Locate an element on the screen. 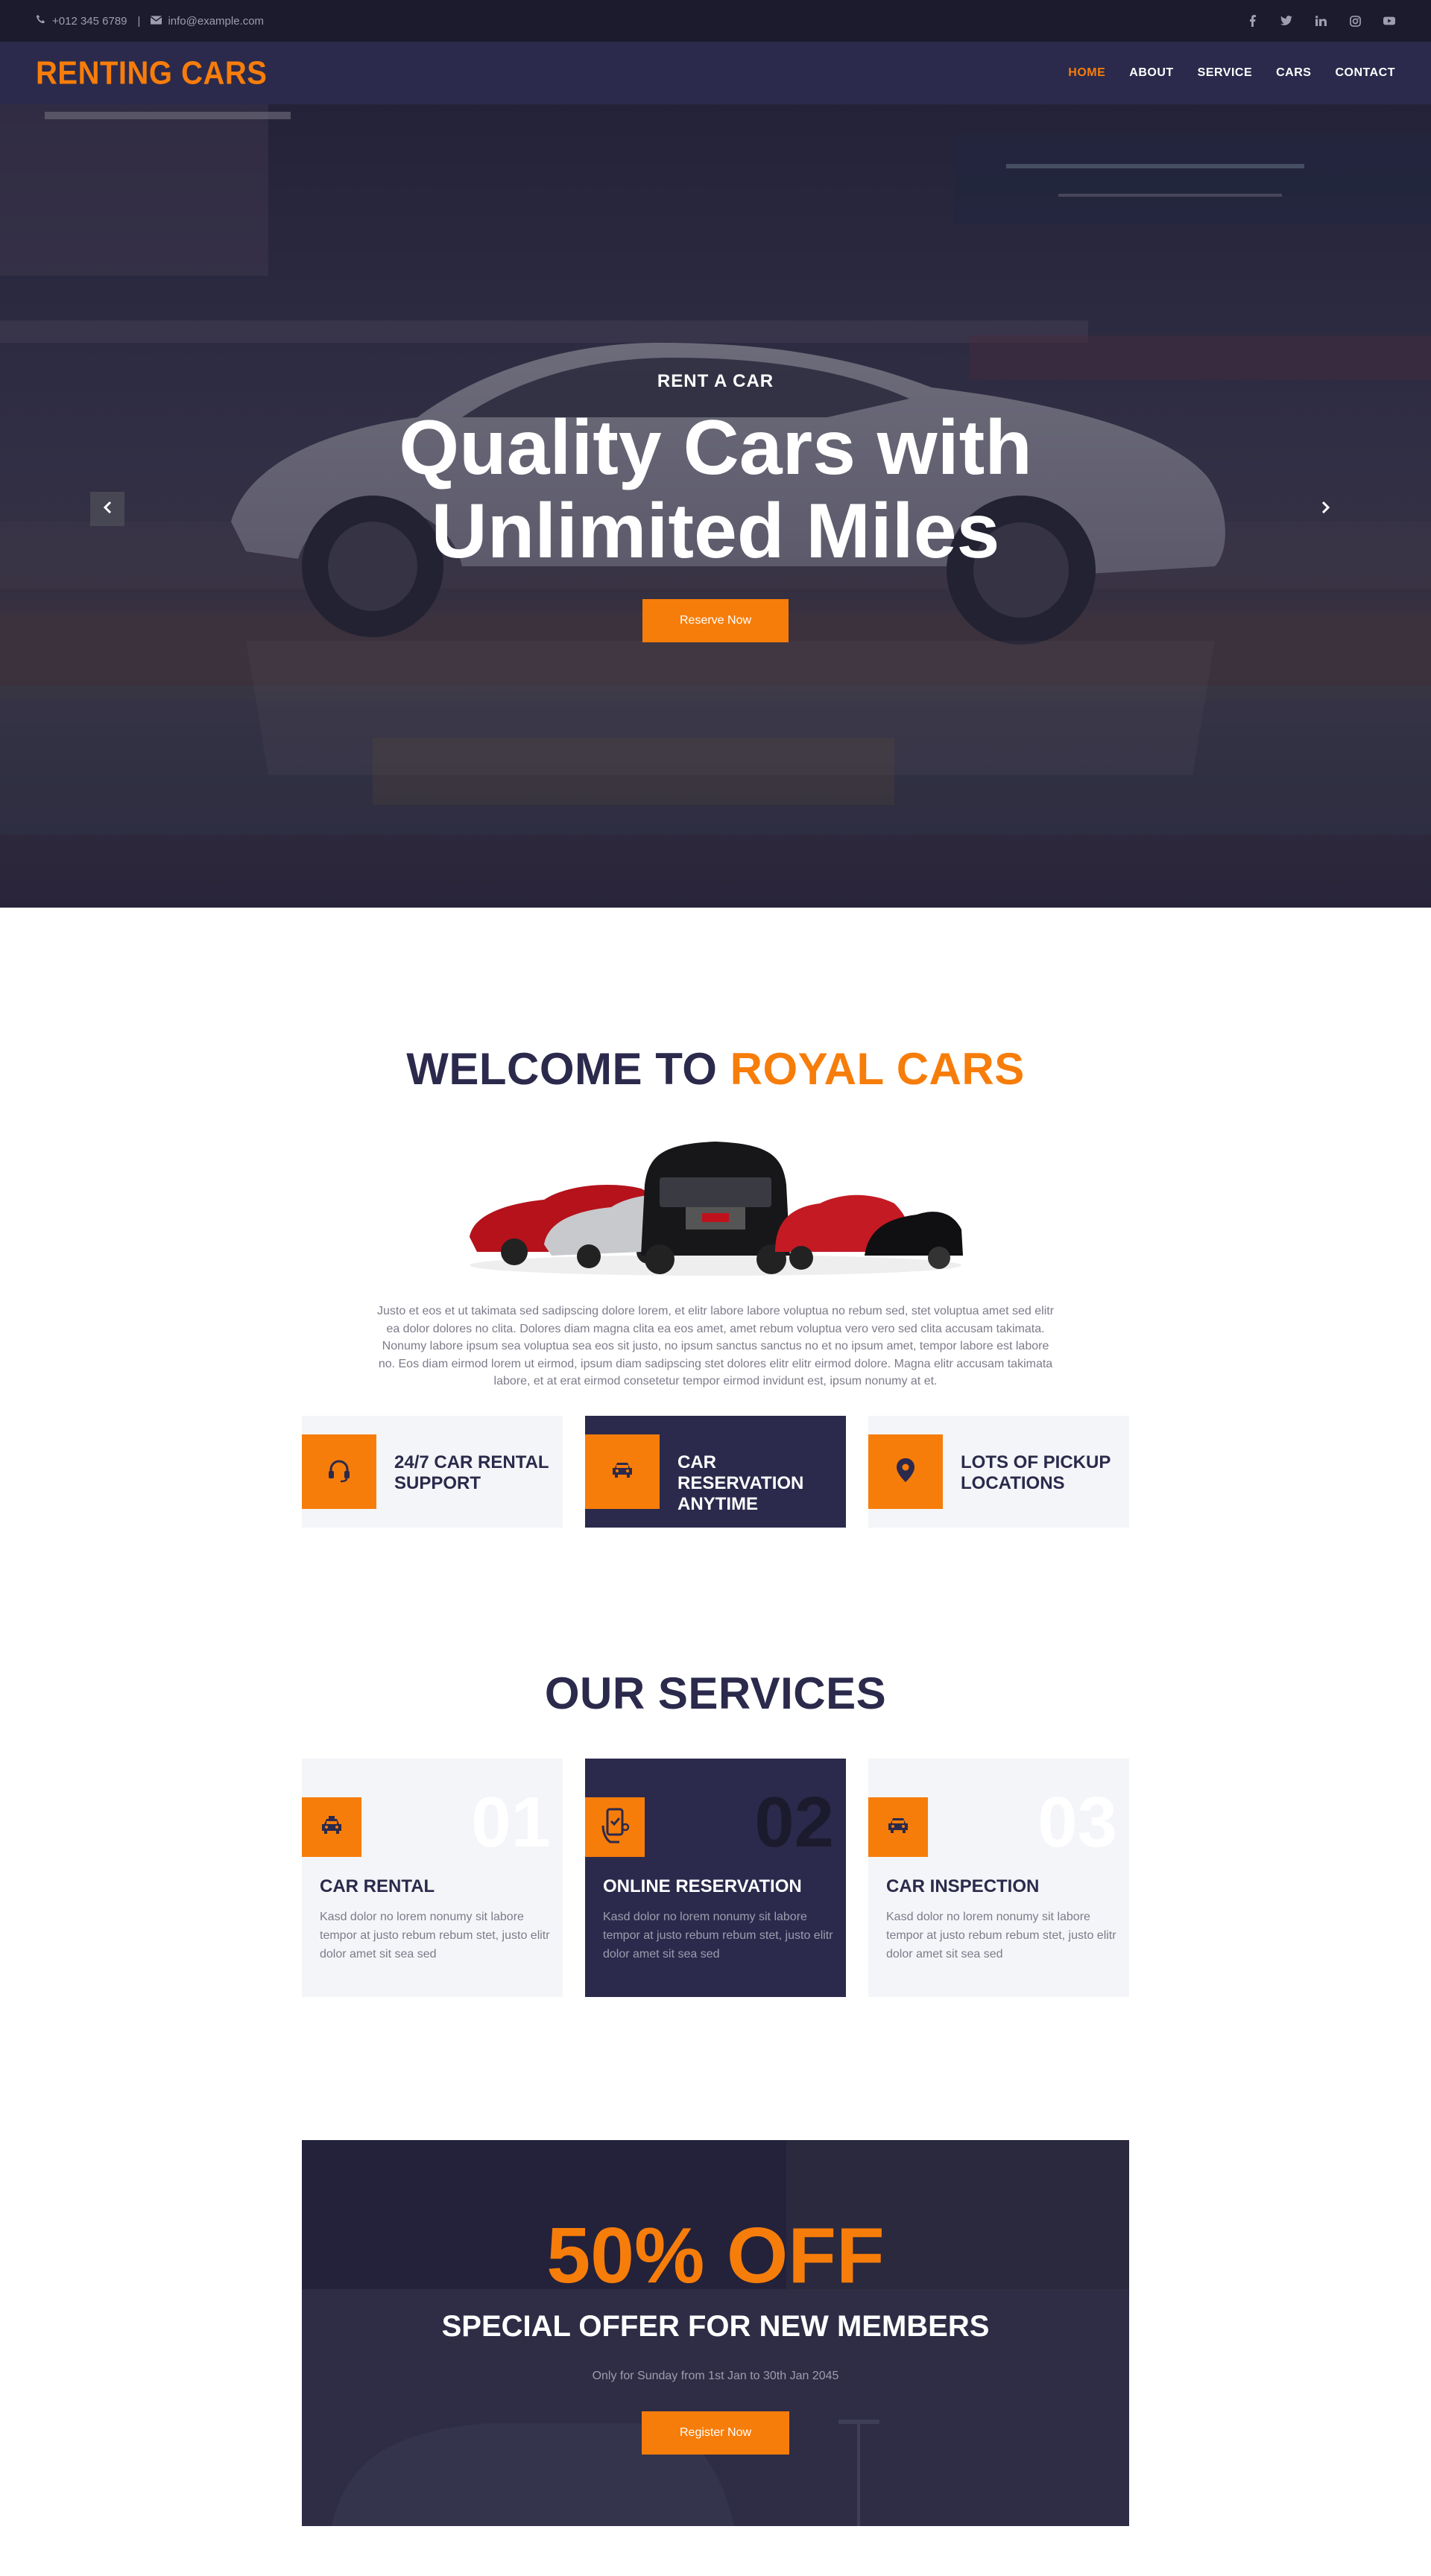  hero-title-line2: Unlimited Miles is located at coordinates (715, 531).